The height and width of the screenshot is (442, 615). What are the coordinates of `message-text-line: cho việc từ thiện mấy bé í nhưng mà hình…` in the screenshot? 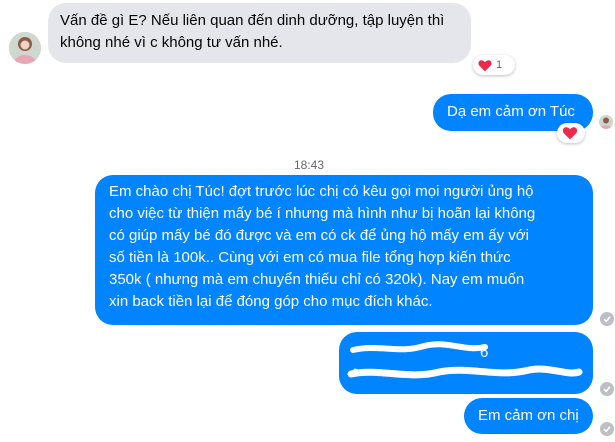 It's located at (322, 213).